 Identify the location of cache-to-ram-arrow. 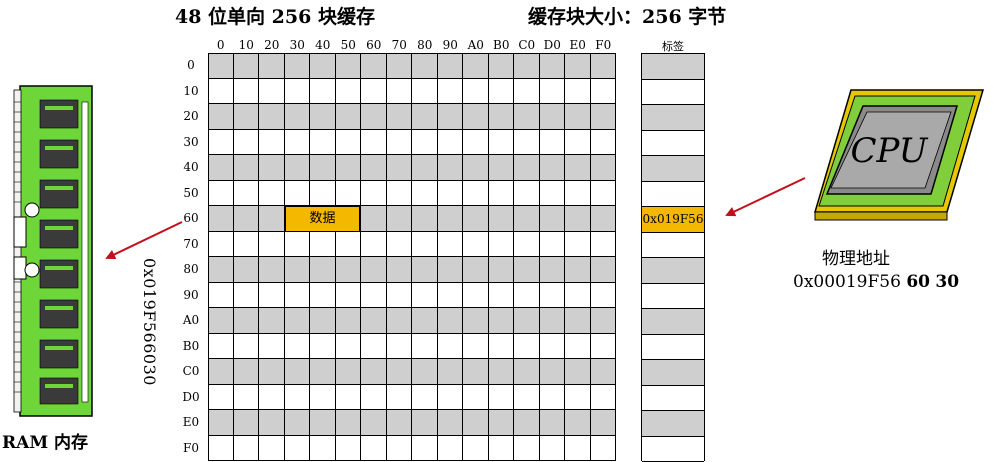
(144, 240).